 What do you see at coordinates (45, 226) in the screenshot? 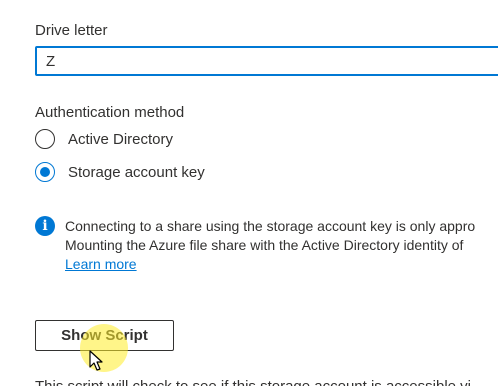
I see `info-icon: i` at bounding box center [45, 226].